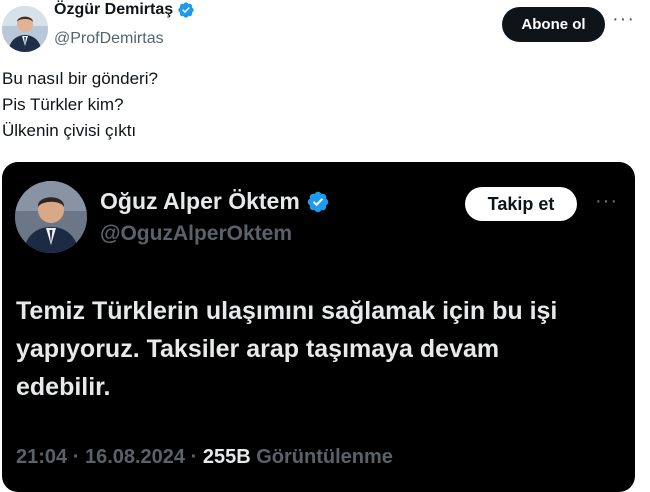  I want to click on embedded-author-avatar, so click(51, 217).